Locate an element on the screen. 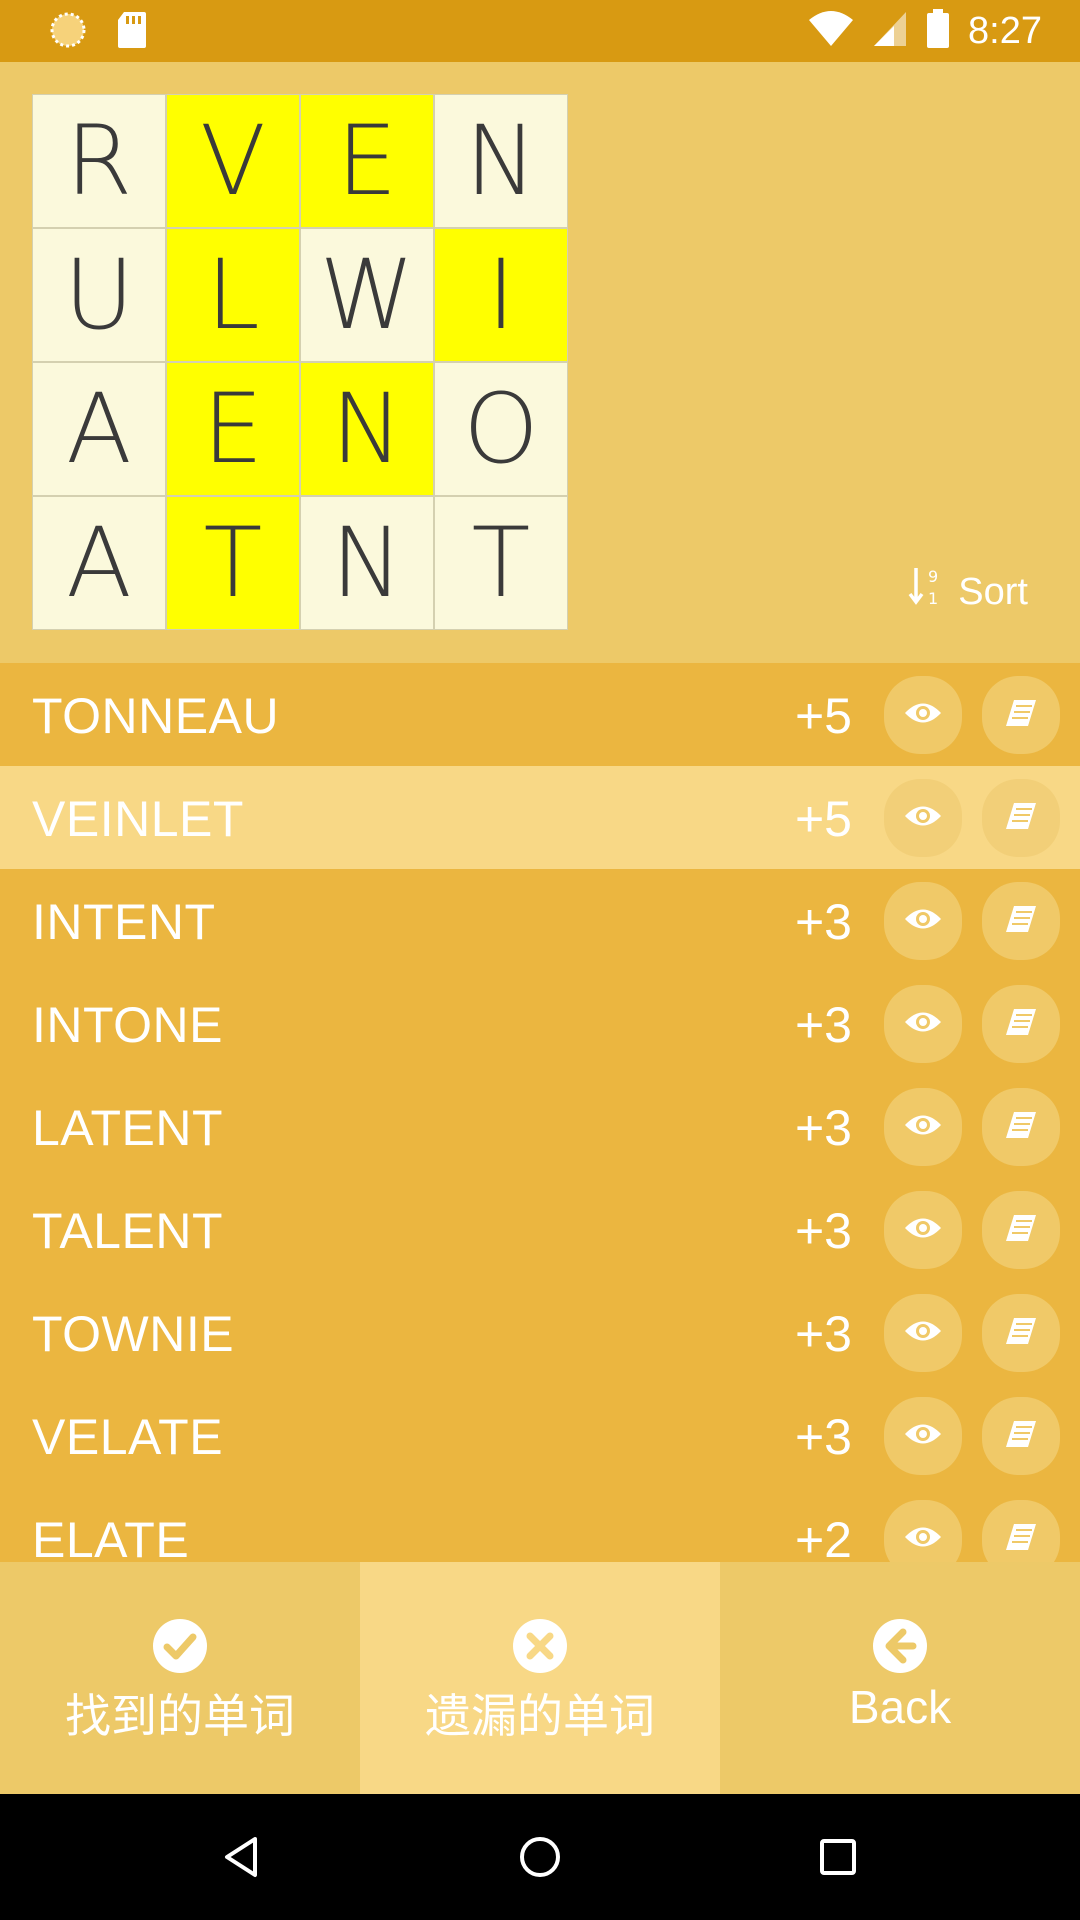  navigation-bar is located at coordinates (540, 1857).